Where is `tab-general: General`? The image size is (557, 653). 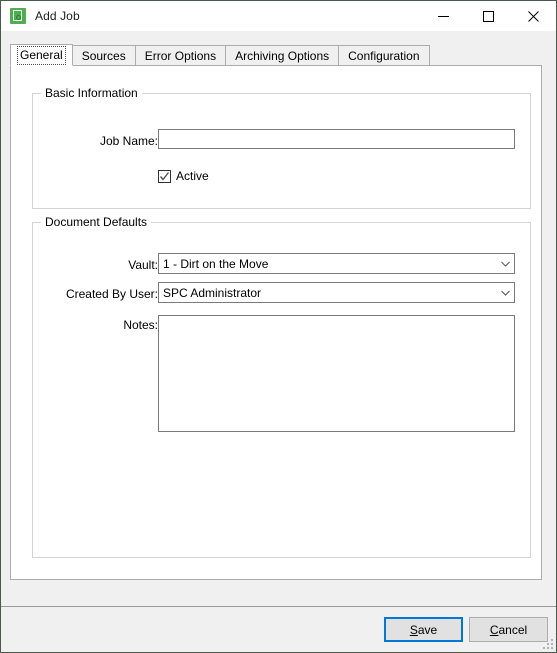
tab-general: General is located at coordinates (41, 55).